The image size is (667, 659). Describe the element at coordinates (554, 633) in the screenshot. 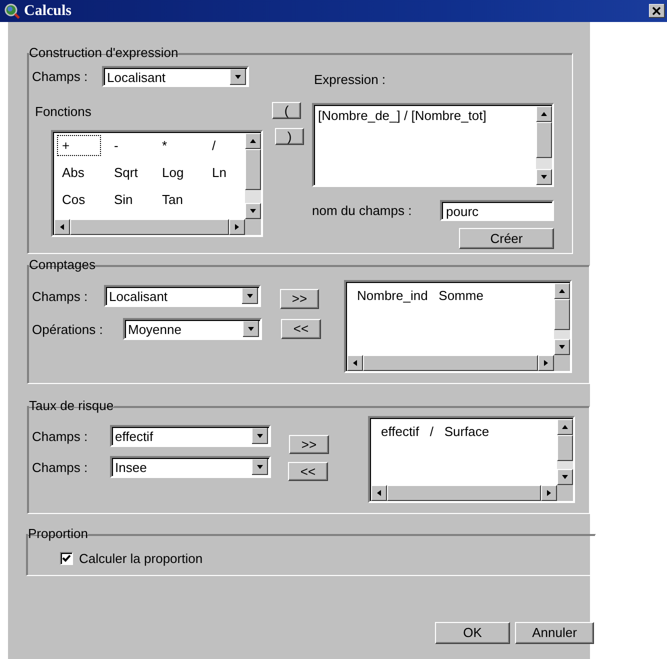

I see `cancel-button: Annuler` at that location.